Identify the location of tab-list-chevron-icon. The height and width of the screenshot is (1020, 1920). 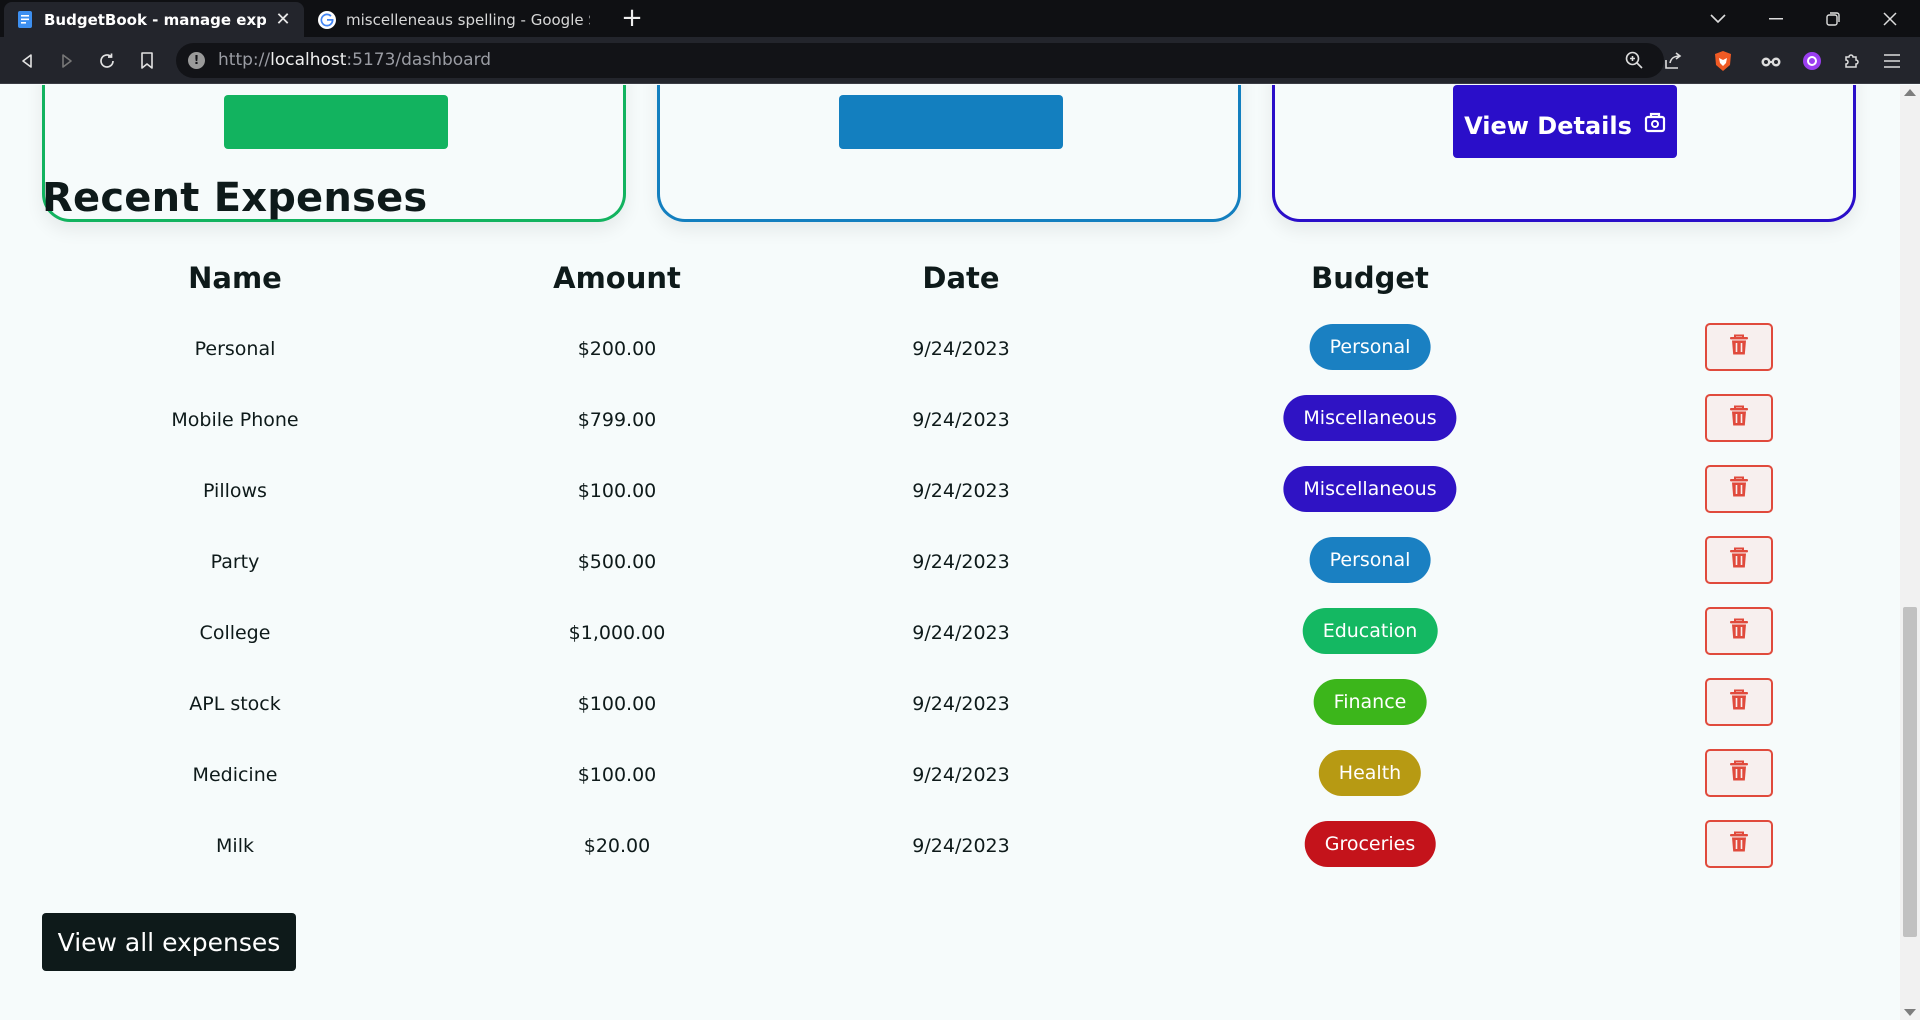
(1718, 18).